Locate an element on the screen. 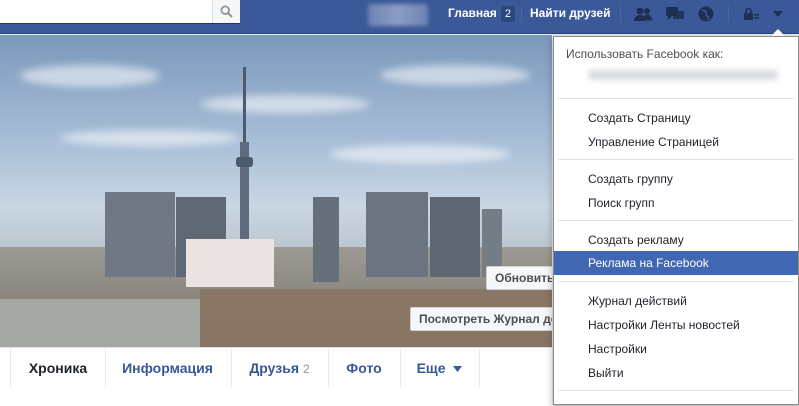  update-cover-button: Обновить is located at coordinates (519, 278).